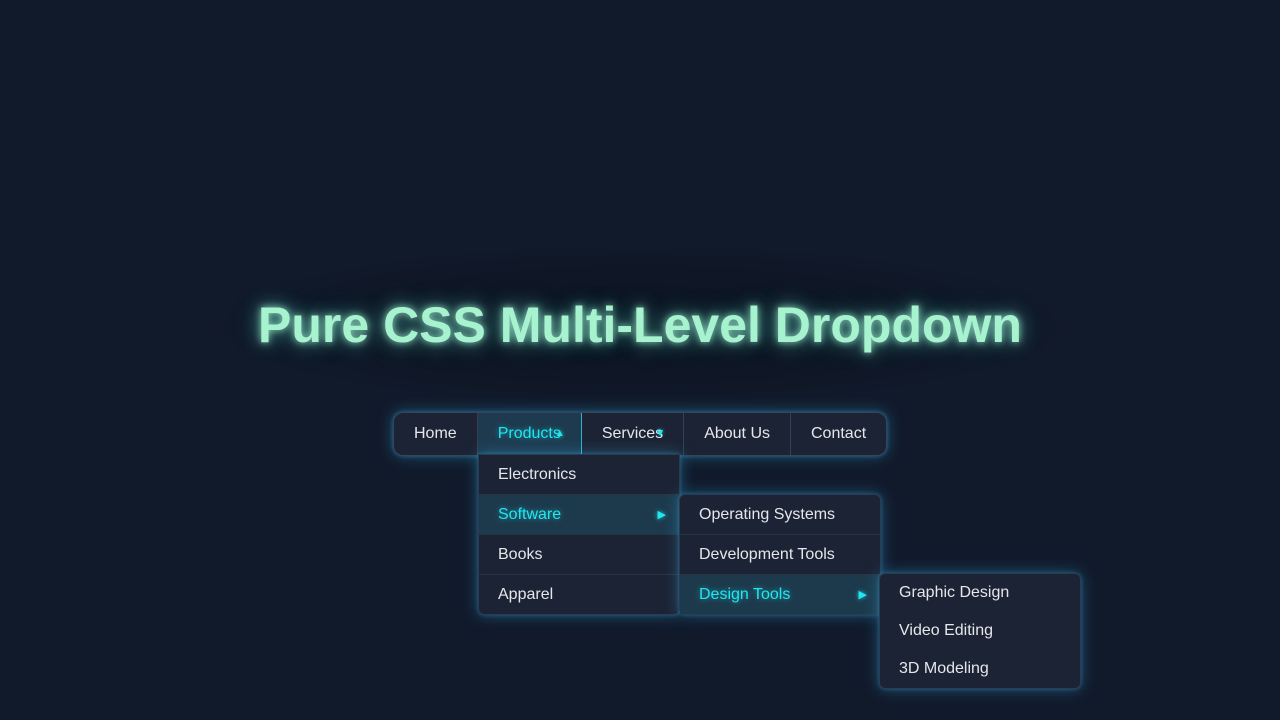 The image size is (1280, 720). I want to click on menu-item-development-tools: Development Tools, so click(780, 555).